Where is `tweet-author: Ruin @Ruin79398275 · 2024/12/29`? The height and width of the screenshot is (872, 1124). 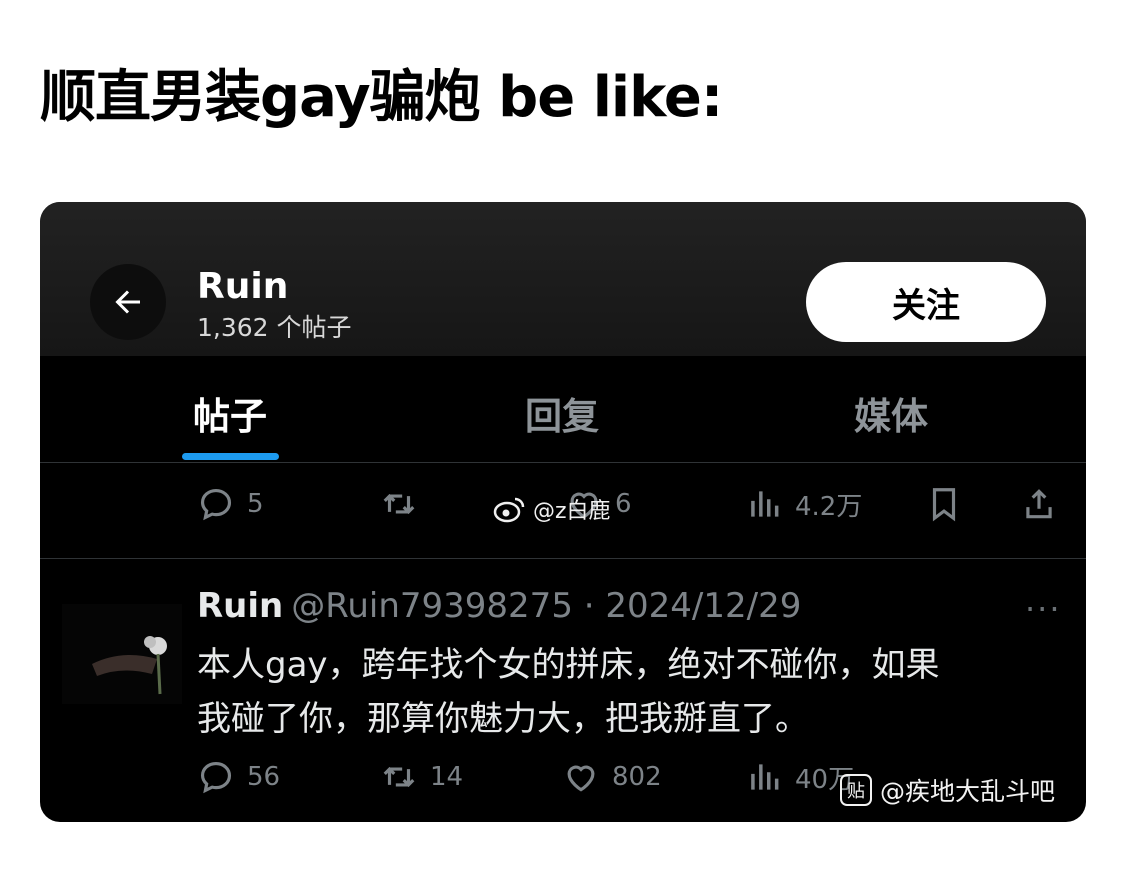 tweet-author: Ruin @Ruin79398275 · 2024/12/29 is located at coordinates (499, 606).